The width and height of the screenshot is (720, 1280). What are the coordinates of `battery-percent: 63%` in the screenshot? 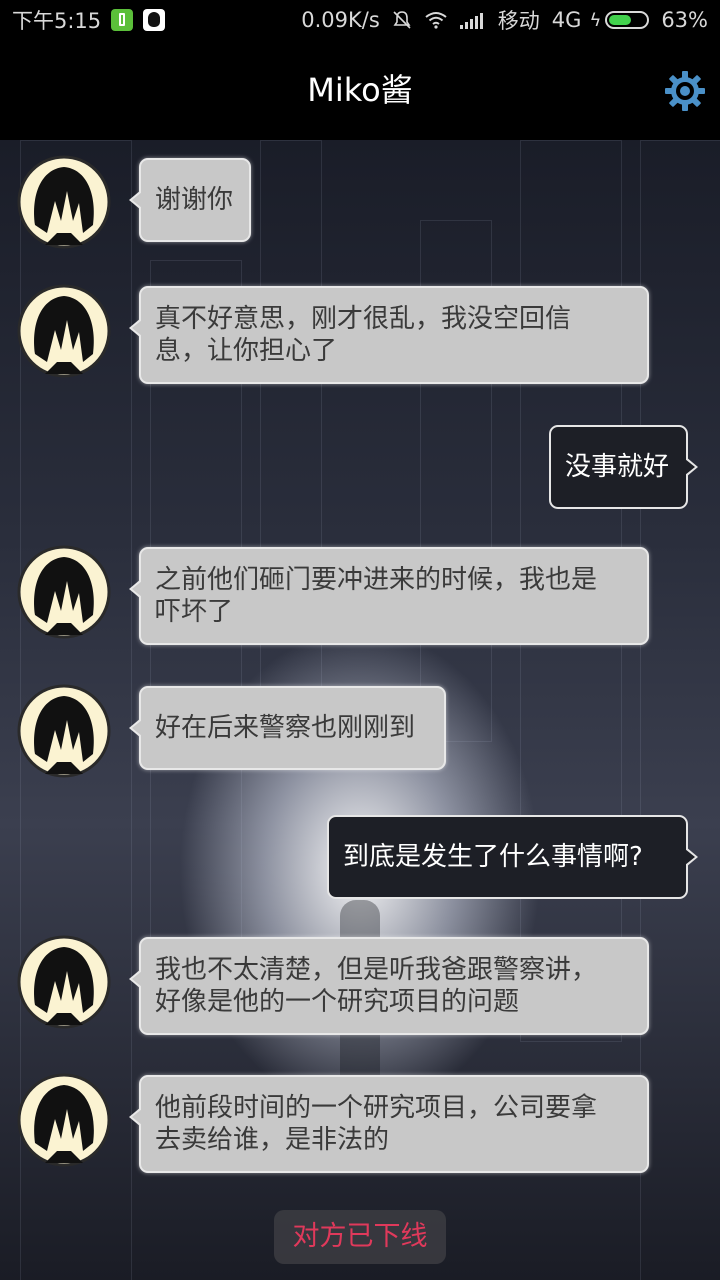 It's located at (684, 20).